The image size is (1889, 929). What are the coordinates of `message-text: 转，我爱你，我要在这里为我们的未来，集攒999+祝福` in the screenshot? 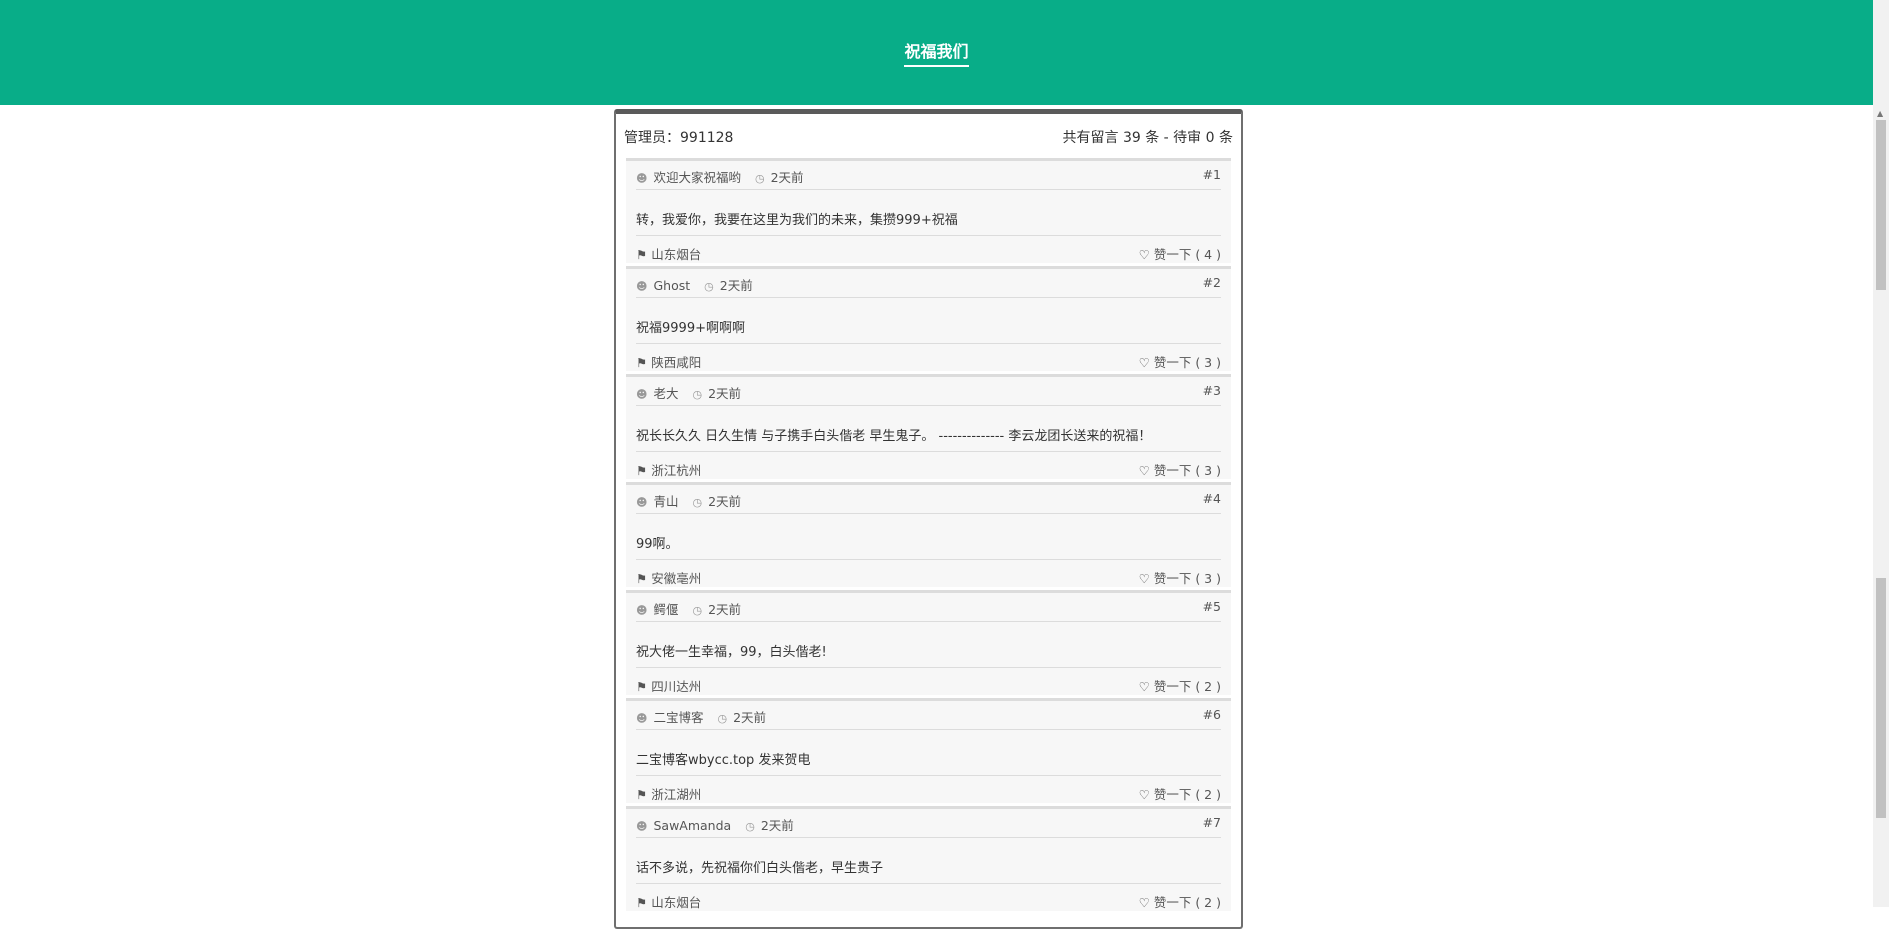 It's located at (797, 220).